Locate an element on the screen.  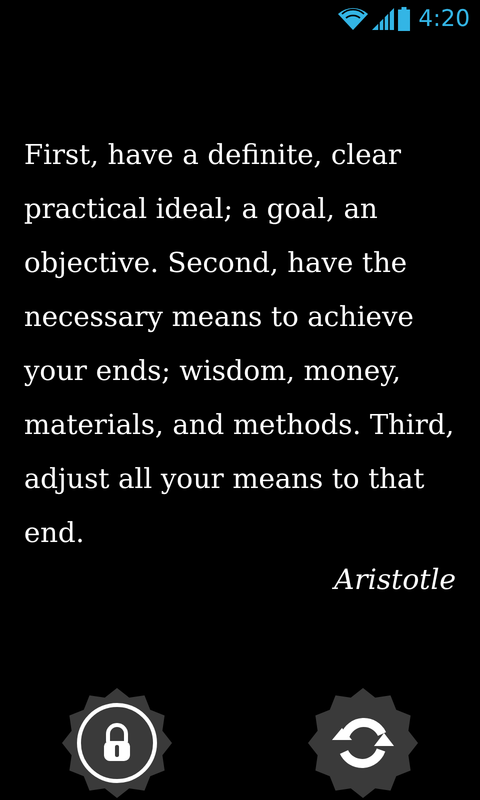
refresh-icon is located at coordinates (363, 743).